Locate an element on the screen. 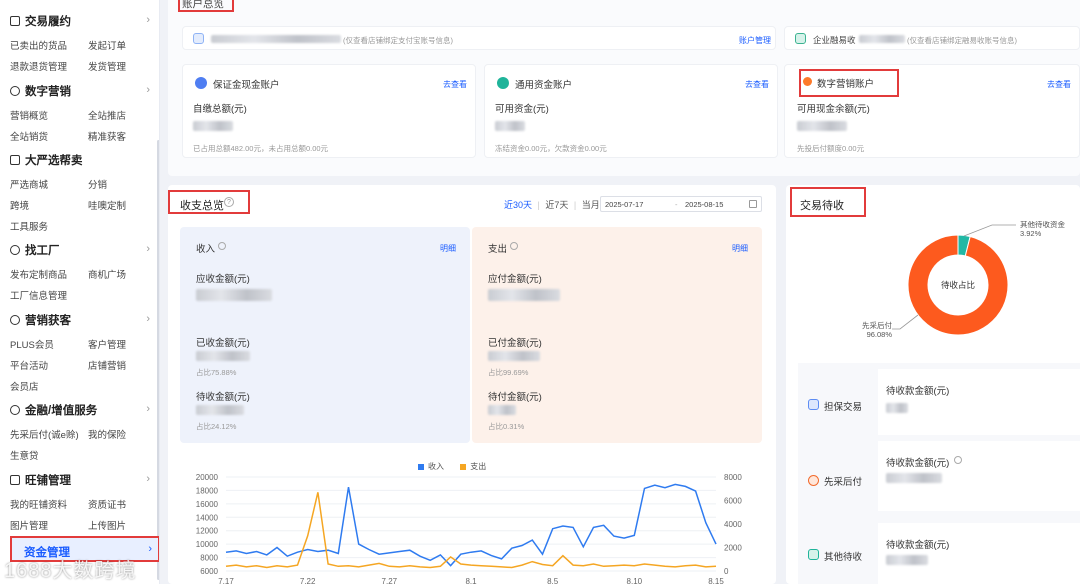 The height and width of the screenshot is (584, 1080). nav-item: 已卖出的货品 is located at coordinates (38, 45).